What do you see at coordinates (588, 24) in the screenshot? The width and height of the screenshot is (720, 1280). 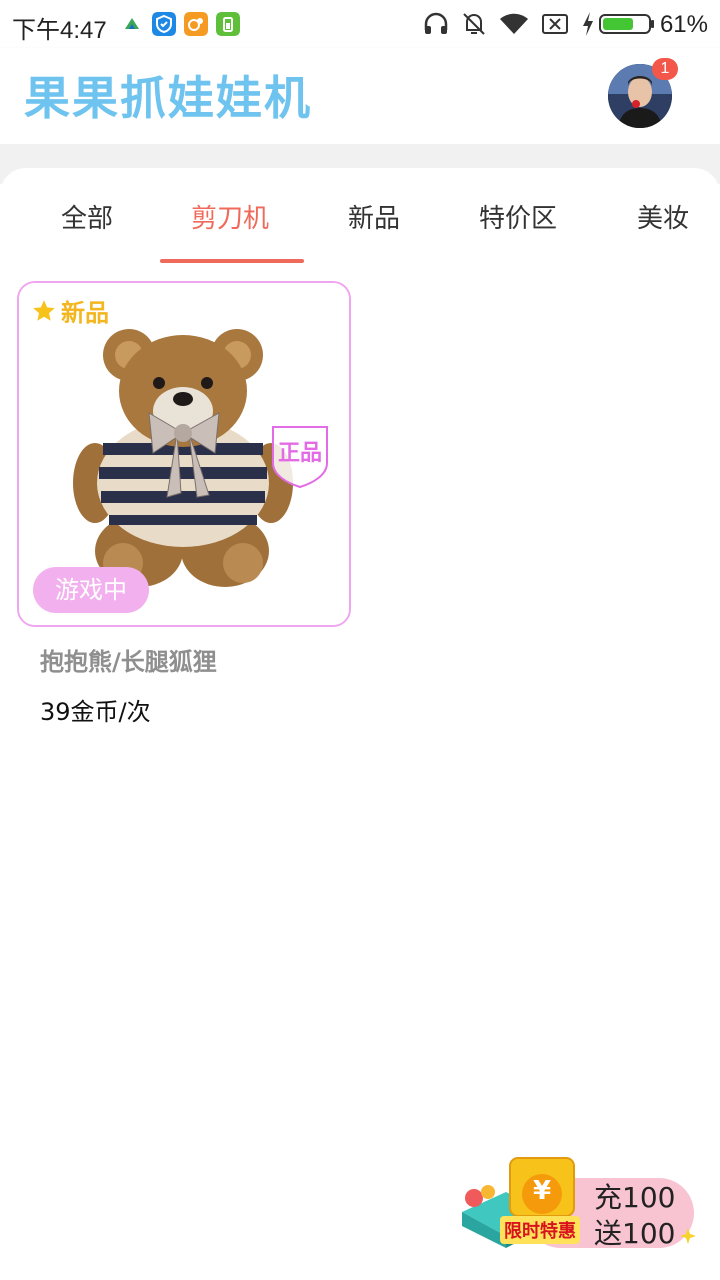 I see `charging-icon` at bounding box center [588, 24].